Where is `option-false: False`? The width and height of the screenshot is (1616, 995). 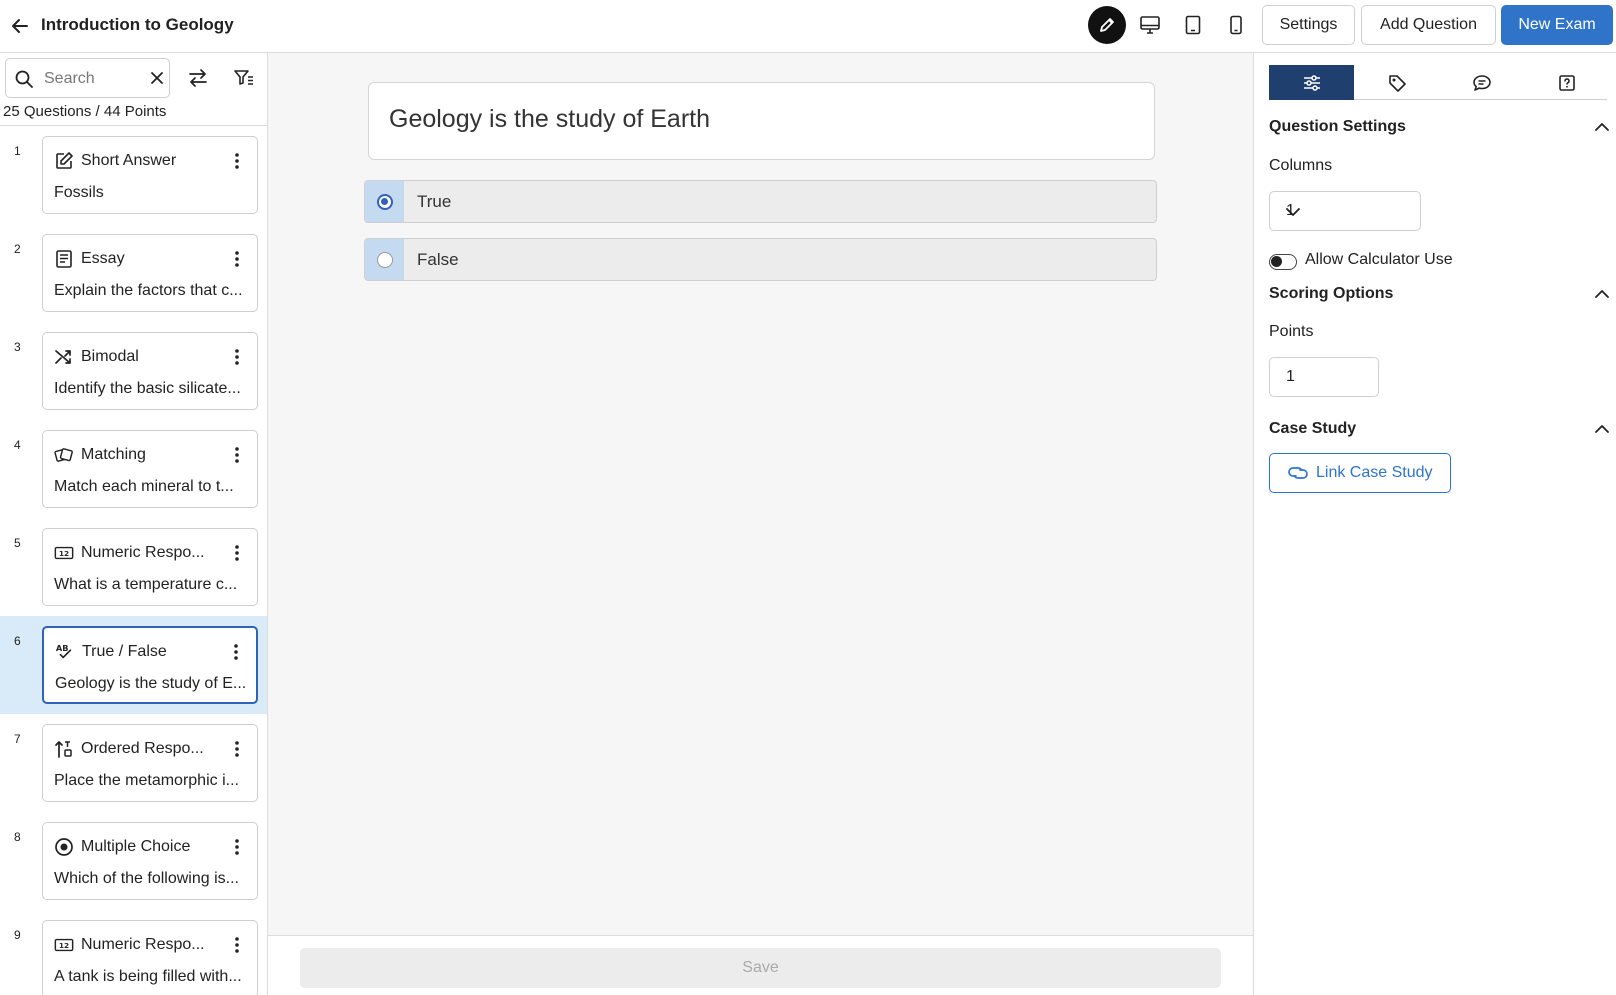 option-false: False is located at coordinates (760, 259).